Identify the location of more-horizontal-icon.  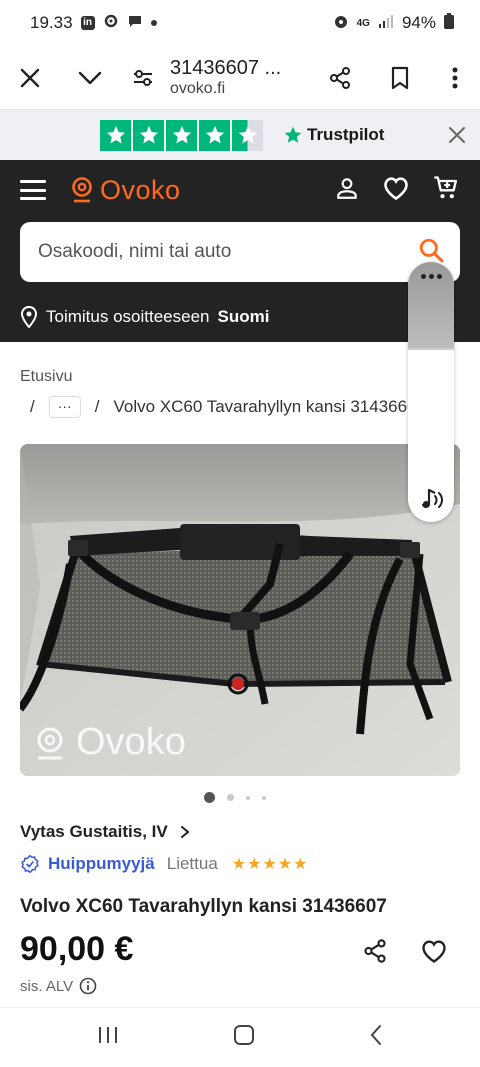
(431, 311).